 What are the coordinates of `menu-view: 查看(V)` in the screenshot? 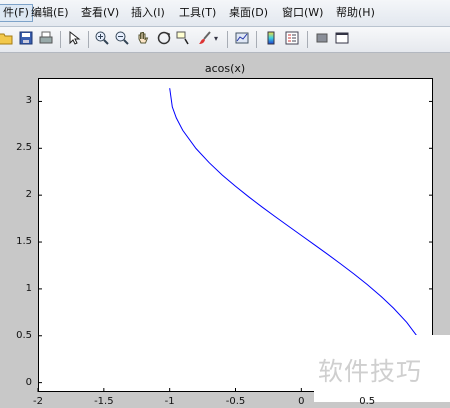 It's located at (100, 13).